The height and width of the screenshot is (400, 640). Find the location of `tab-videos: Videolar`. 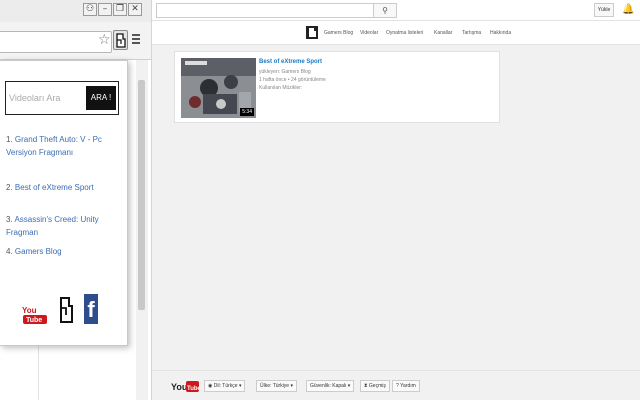

tab-videos: Videolar is located at coordinates (369, 33).